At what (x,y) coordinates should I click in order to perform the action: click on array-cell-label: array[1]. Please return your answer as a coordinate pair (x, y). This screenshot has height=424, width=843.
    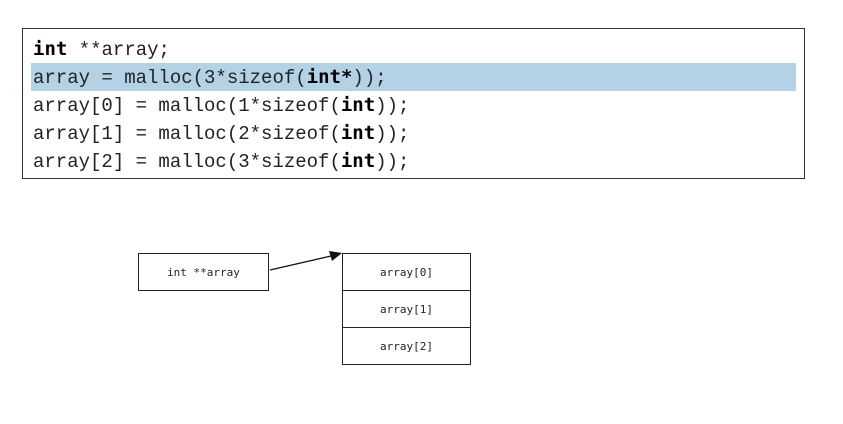
    Looking at the image, I should click on (406, 309).